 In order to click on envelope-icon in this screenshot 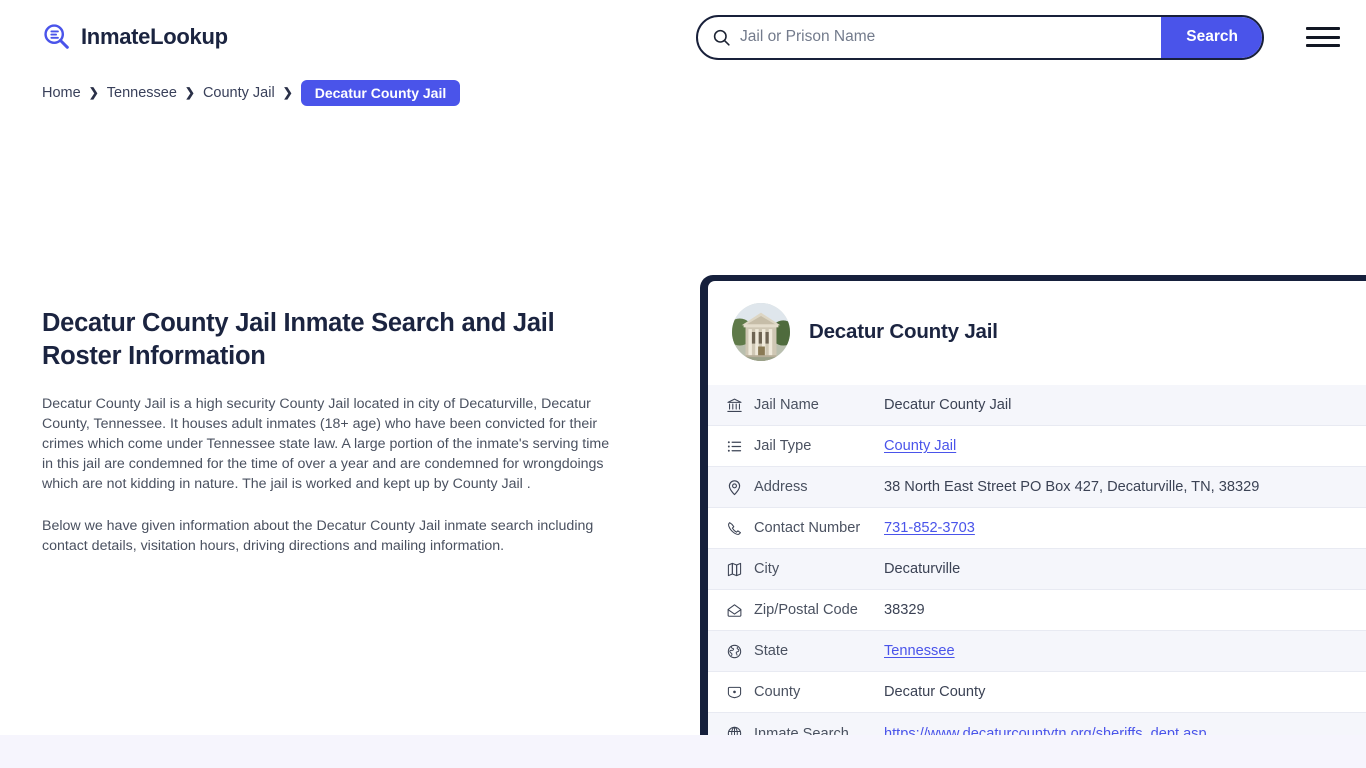, I will do `click(734, 610)`.